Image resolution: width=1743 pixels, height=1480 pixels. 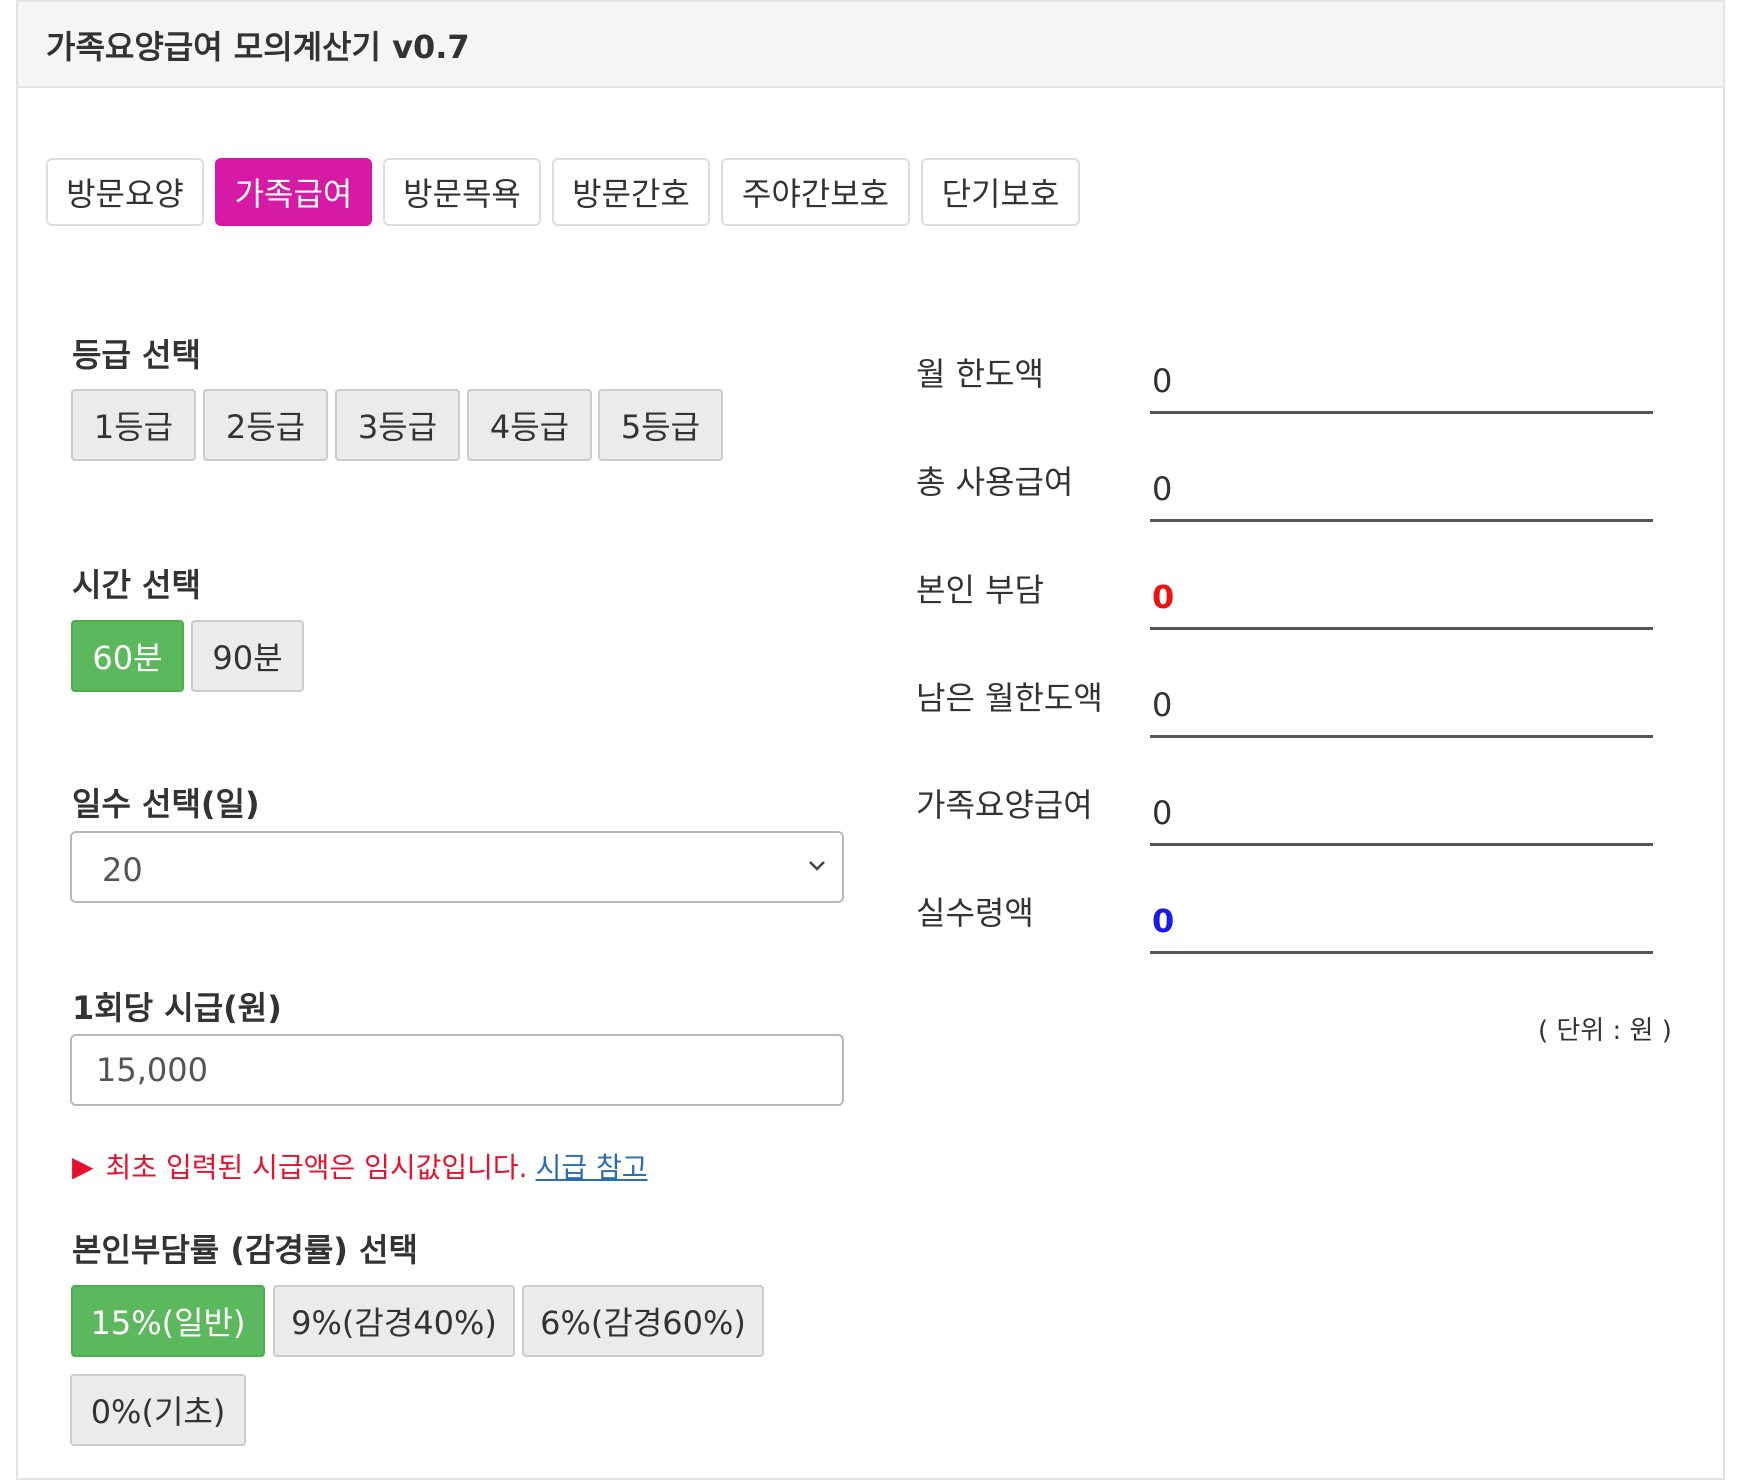 I want to click on grade-4-button: 4등급, so click(x=529, y=425).